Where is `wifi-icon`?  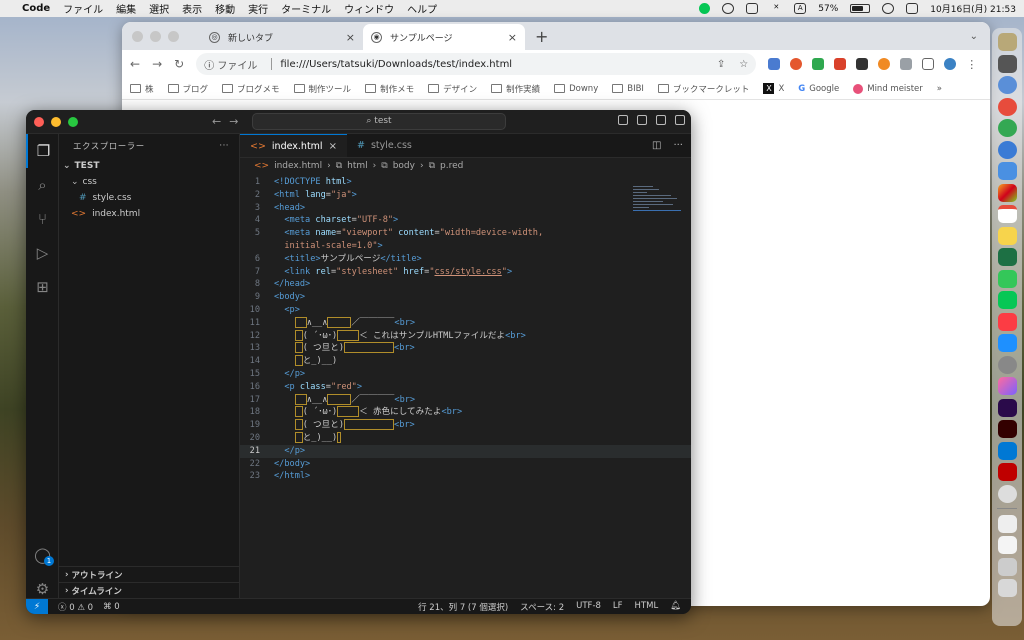 wifi-icon is located at coordinates (888, 8).